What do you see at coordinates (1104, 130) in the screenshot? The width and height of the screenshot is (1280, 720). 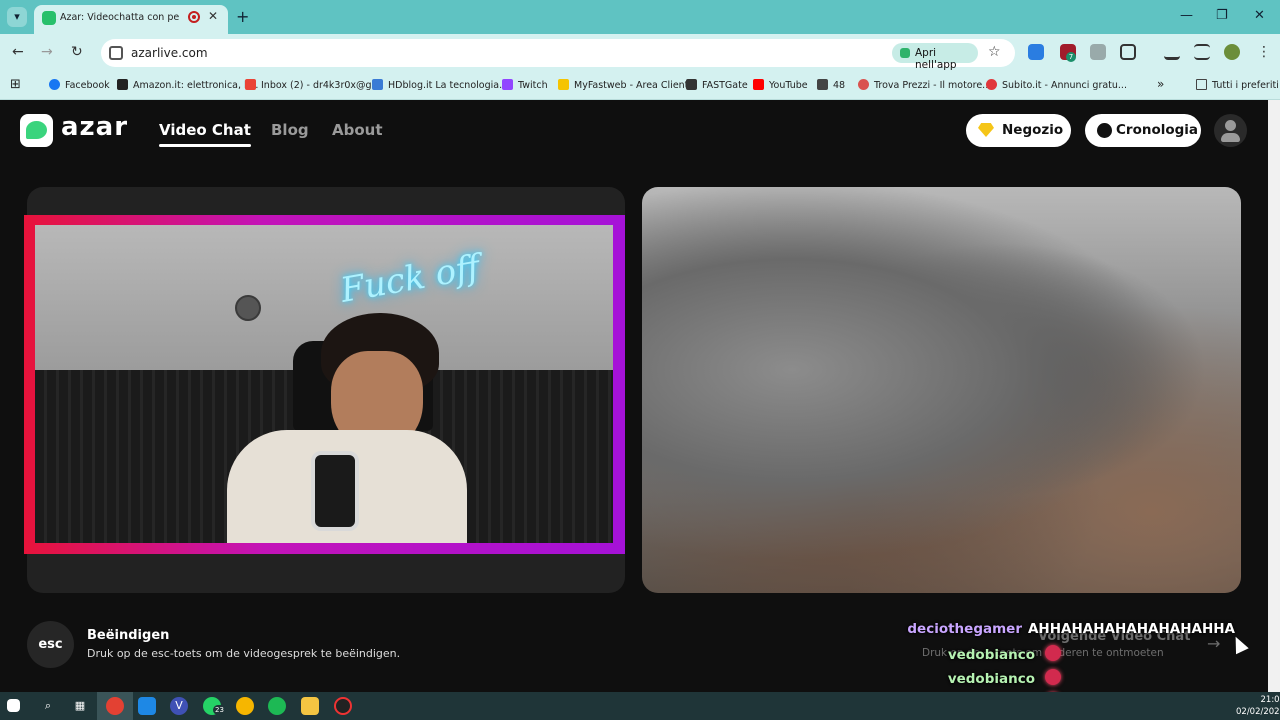 I see `clock-icon` at bounding box center [1104, 130].